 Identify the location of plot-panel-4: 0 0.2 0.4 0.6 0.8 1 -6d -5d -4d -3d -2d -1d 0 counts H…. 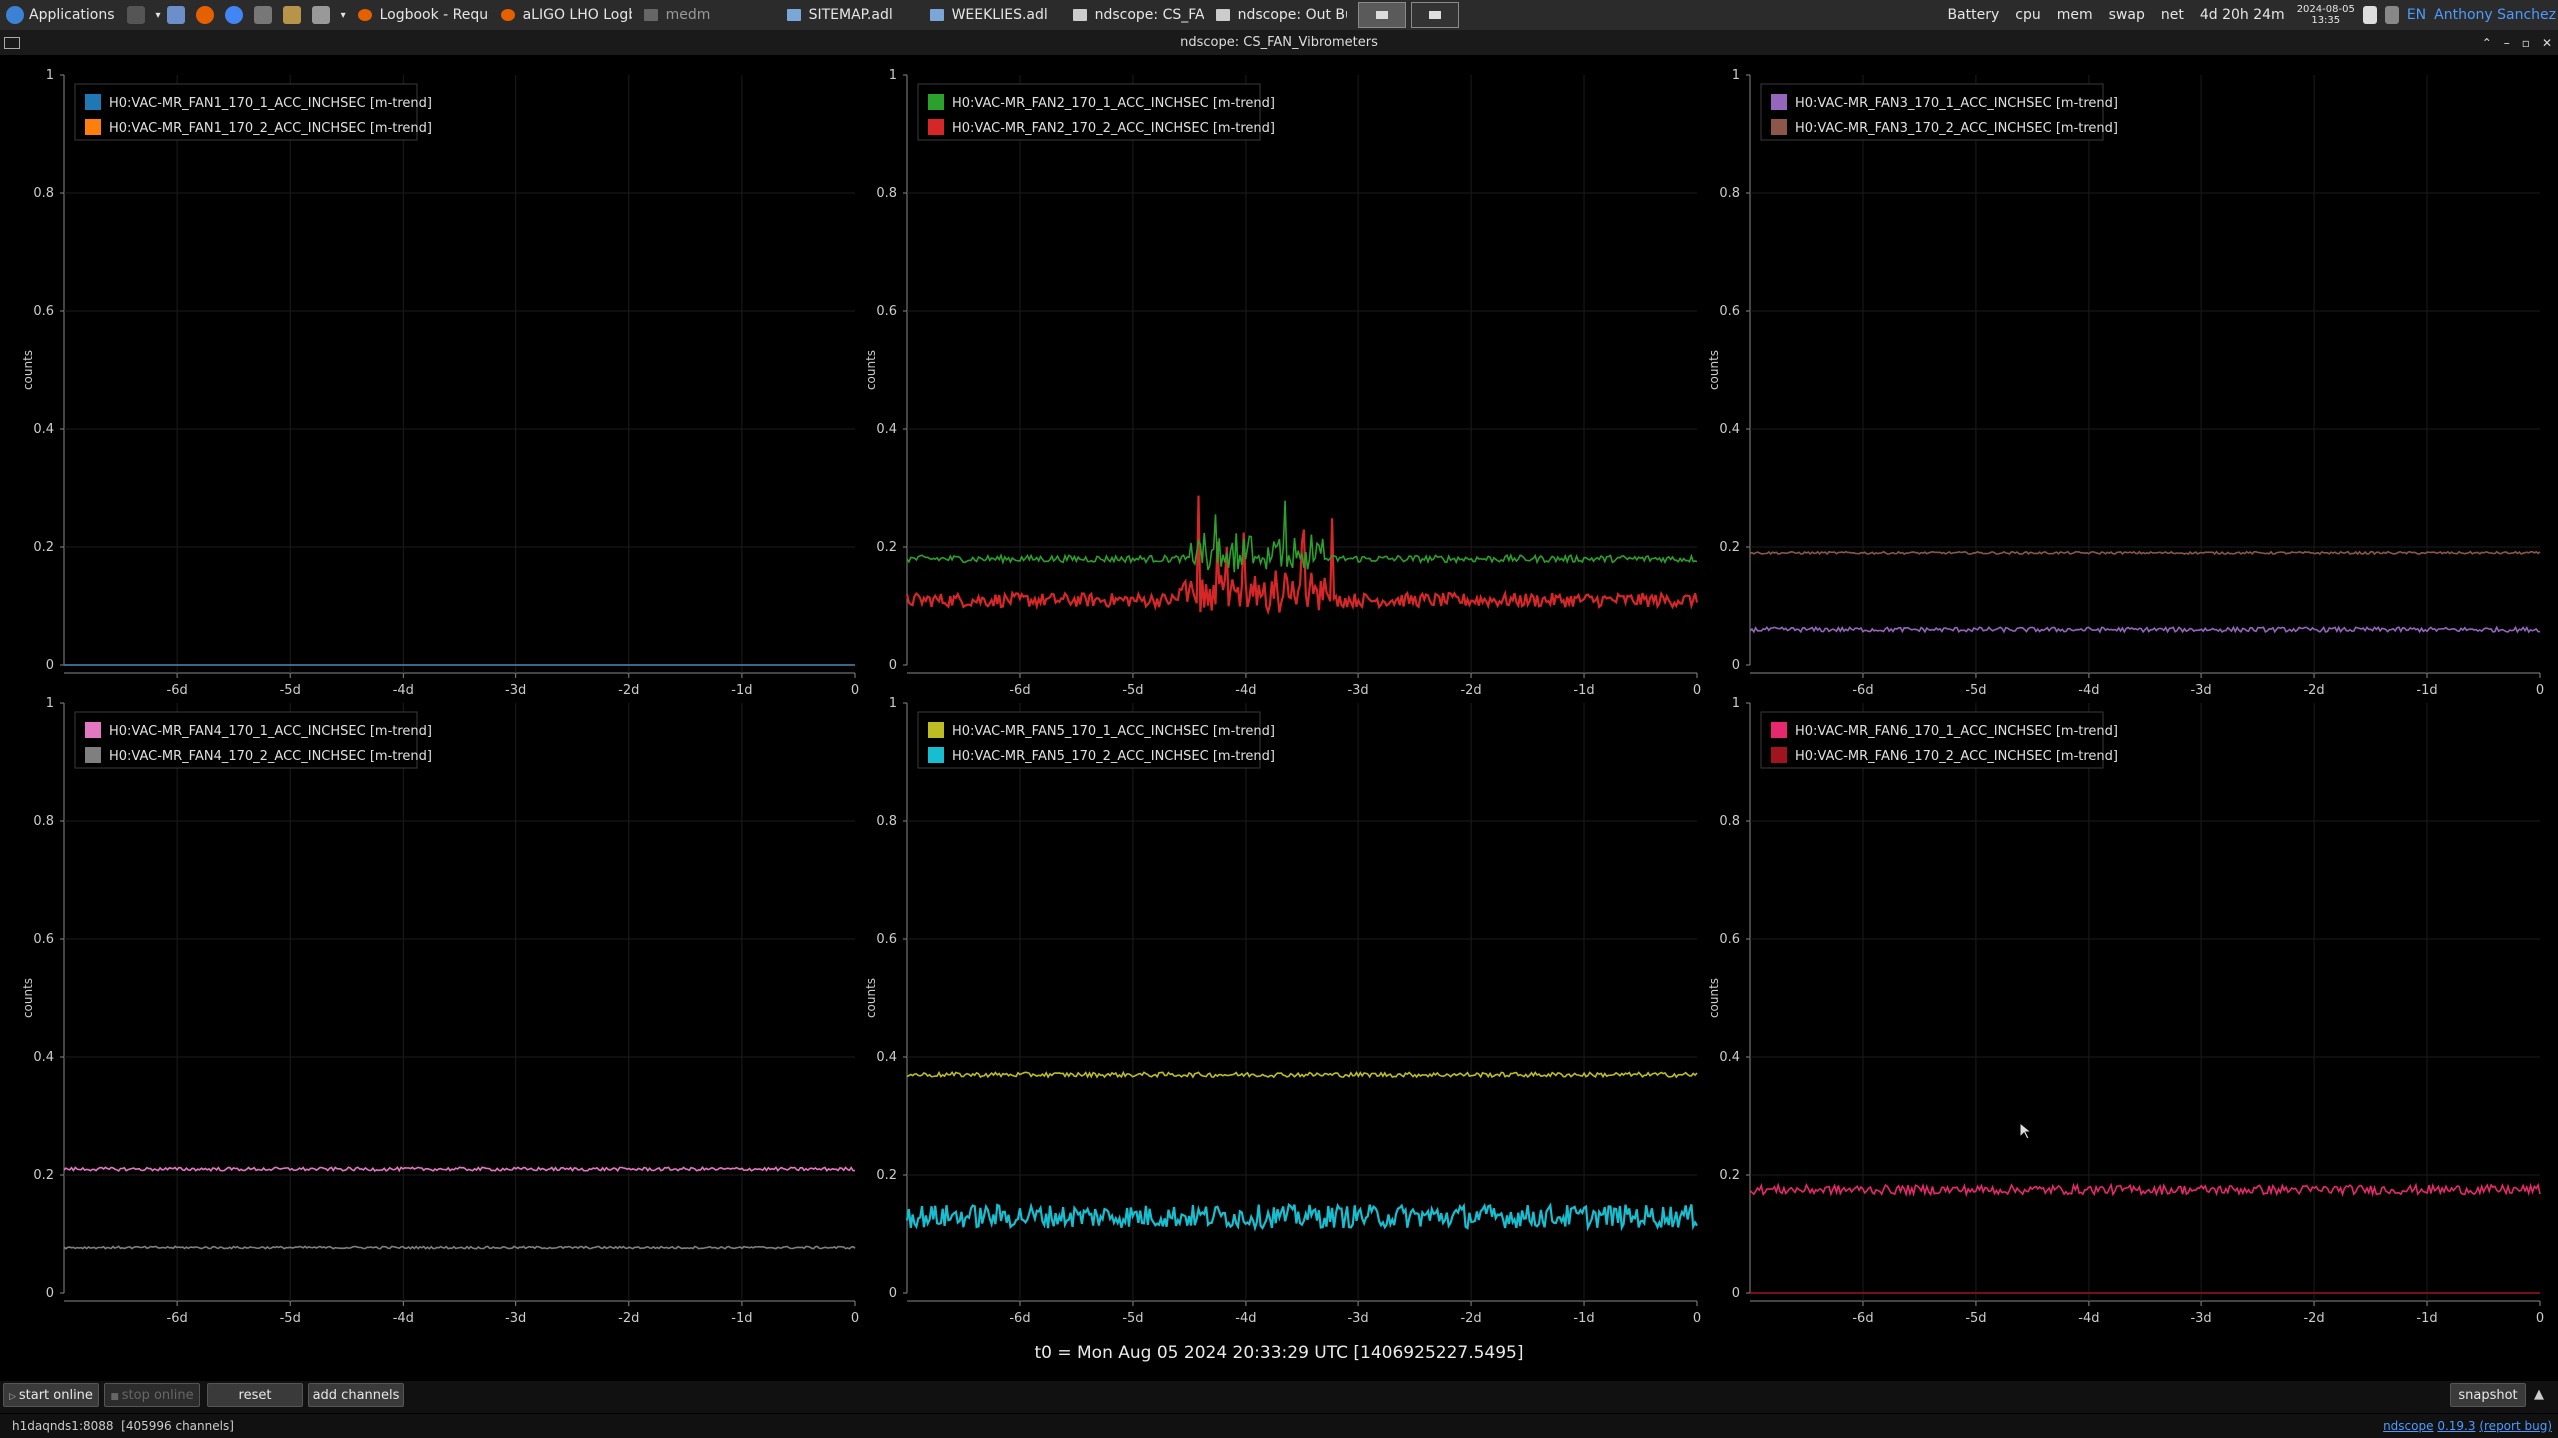
(440, 1011).